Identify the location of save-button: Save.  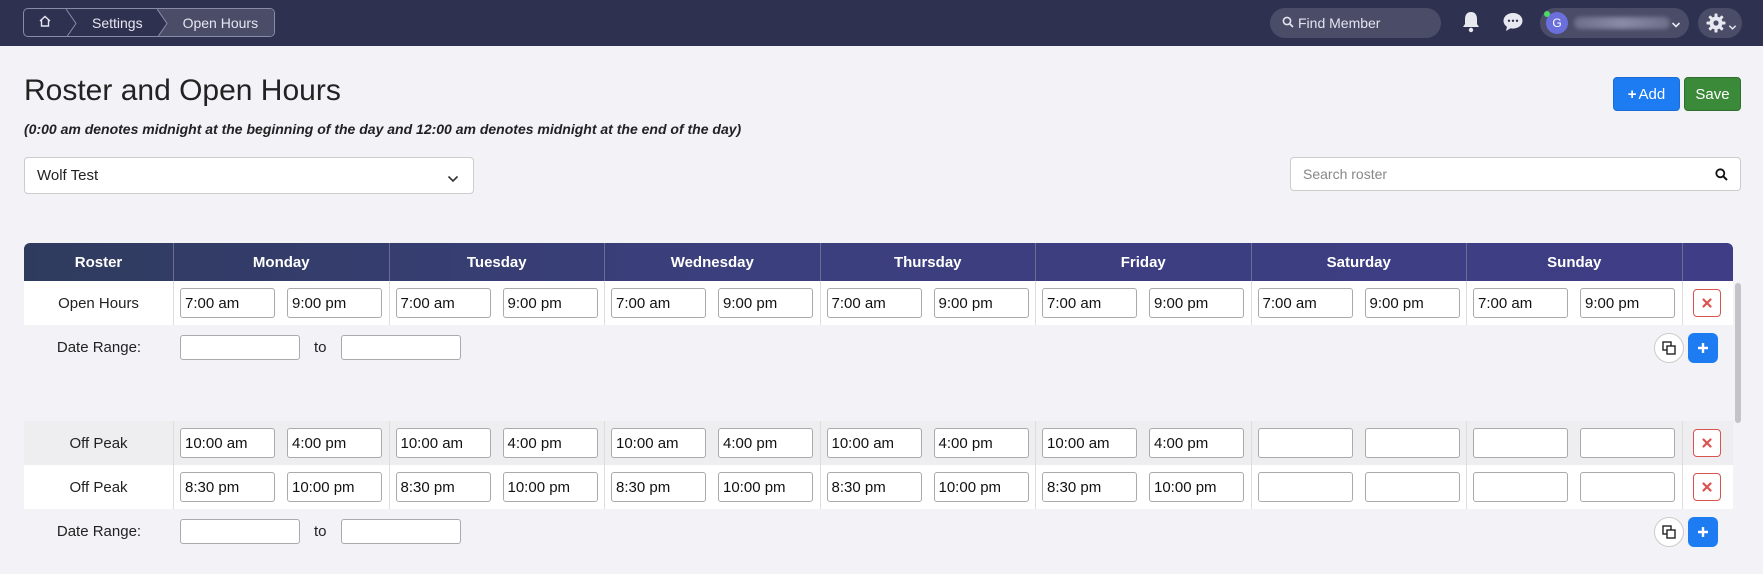
(1712, 94).